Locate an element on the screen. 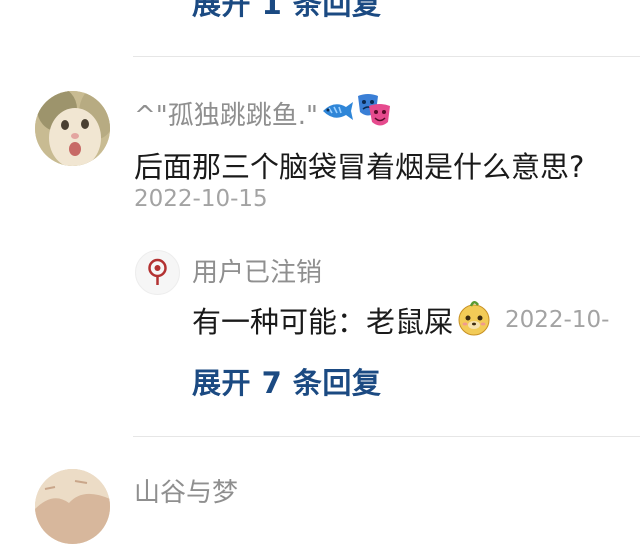  expand-replies-link: 展开 1 条回复 is located at coordinates (286, 11).